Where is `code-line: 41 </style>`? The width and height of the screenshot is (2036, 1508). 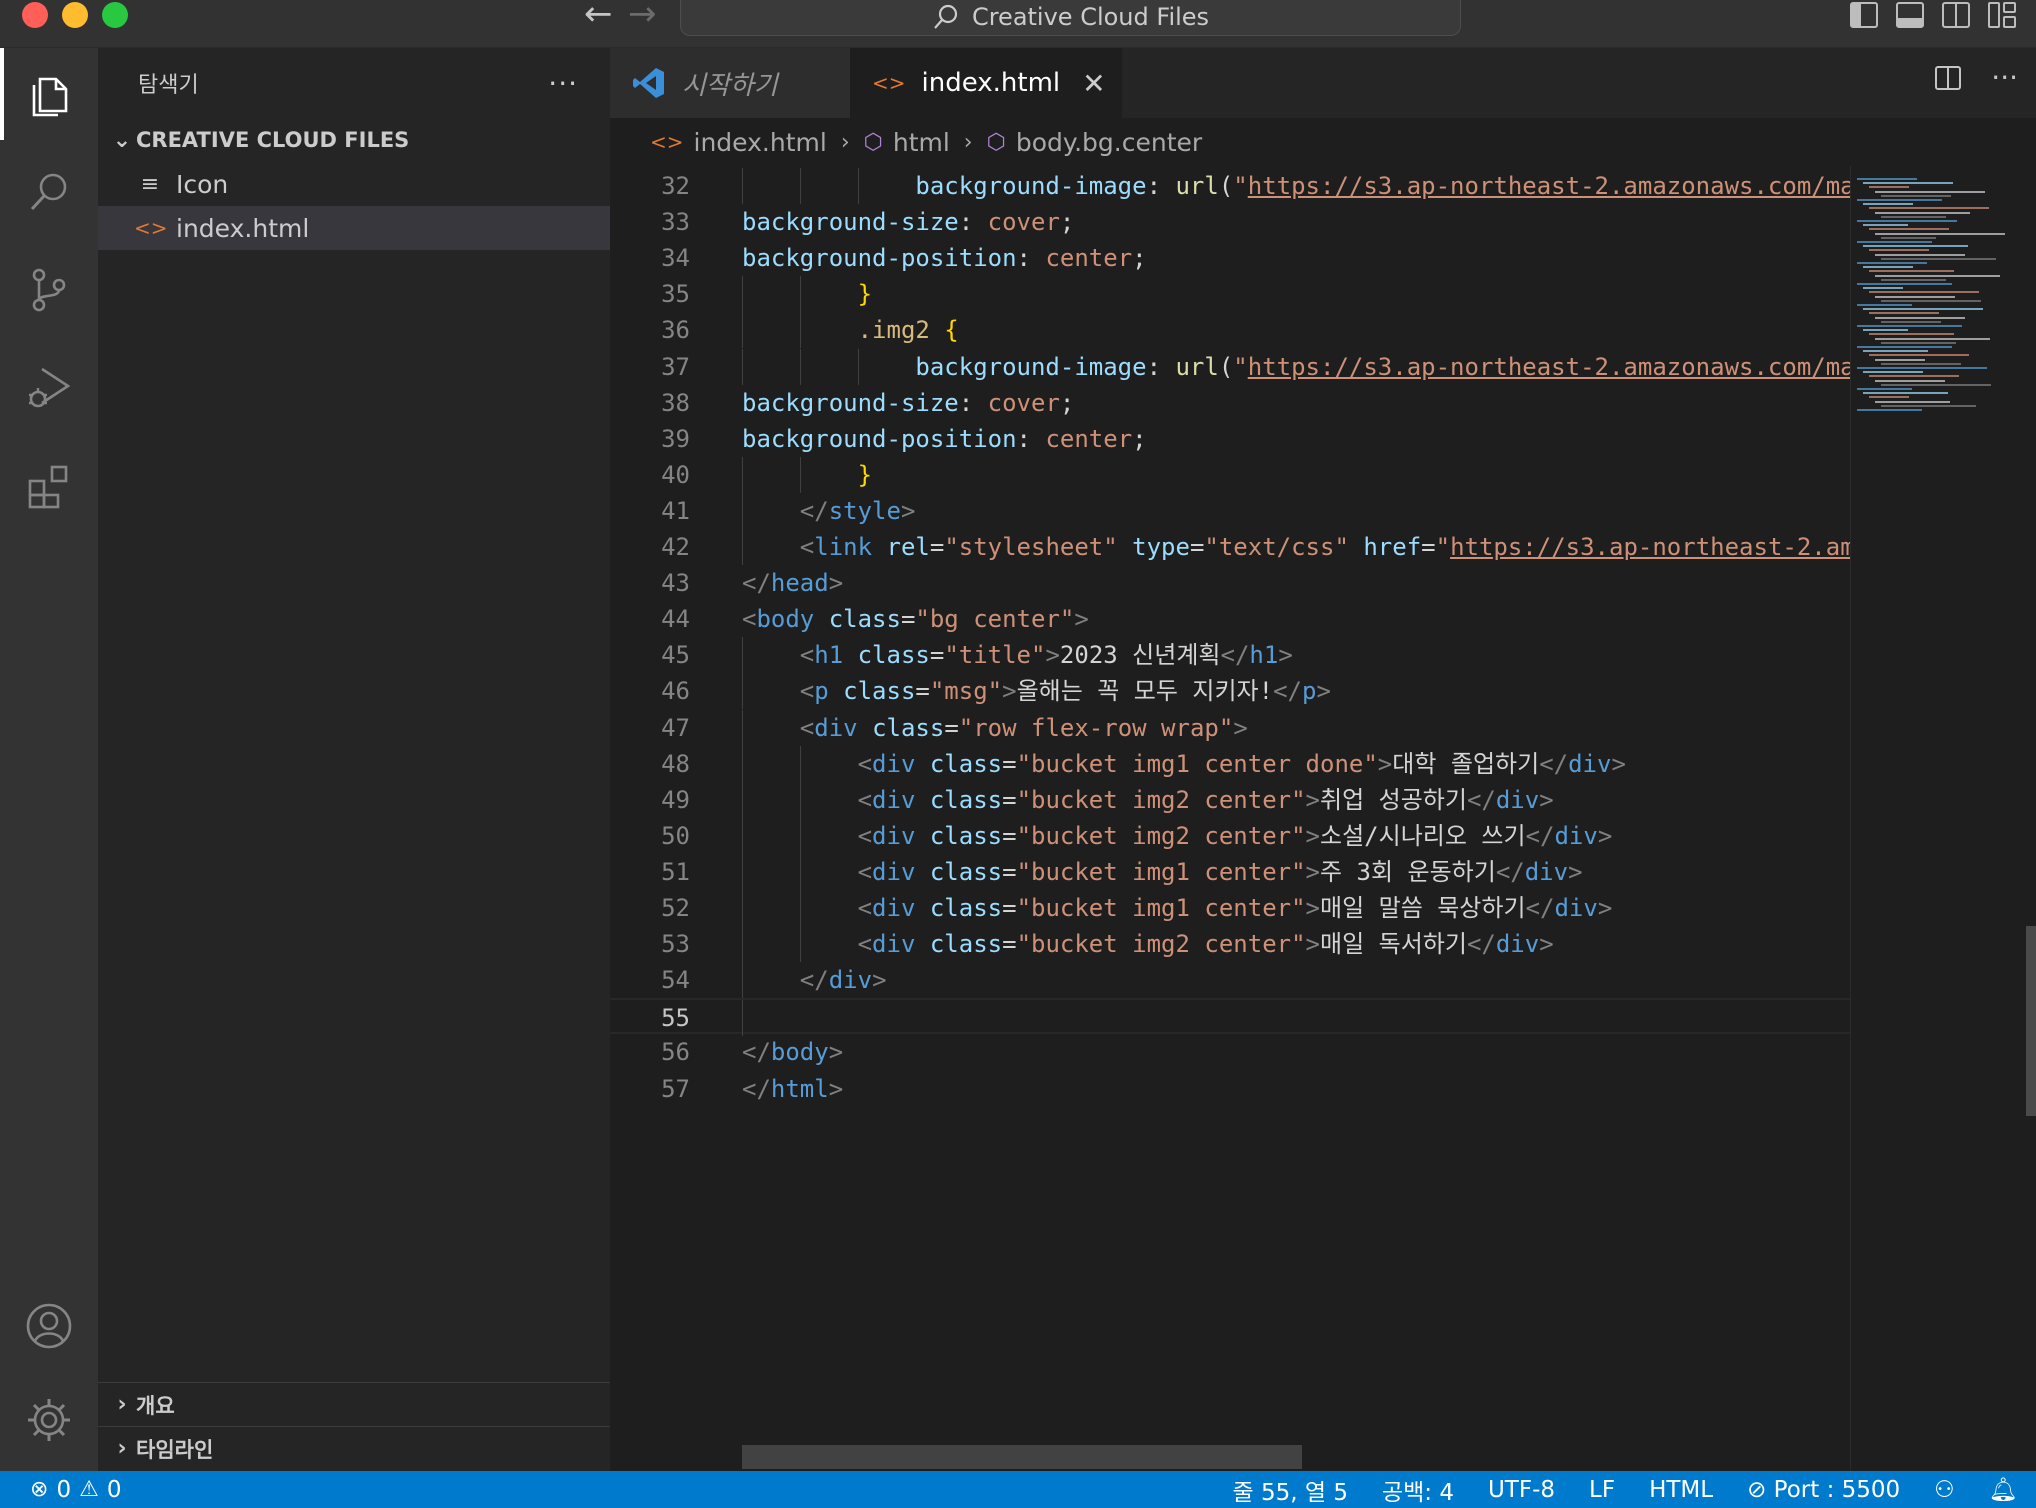
code-line: 41 </style> is located at coordinates (1230, 510).